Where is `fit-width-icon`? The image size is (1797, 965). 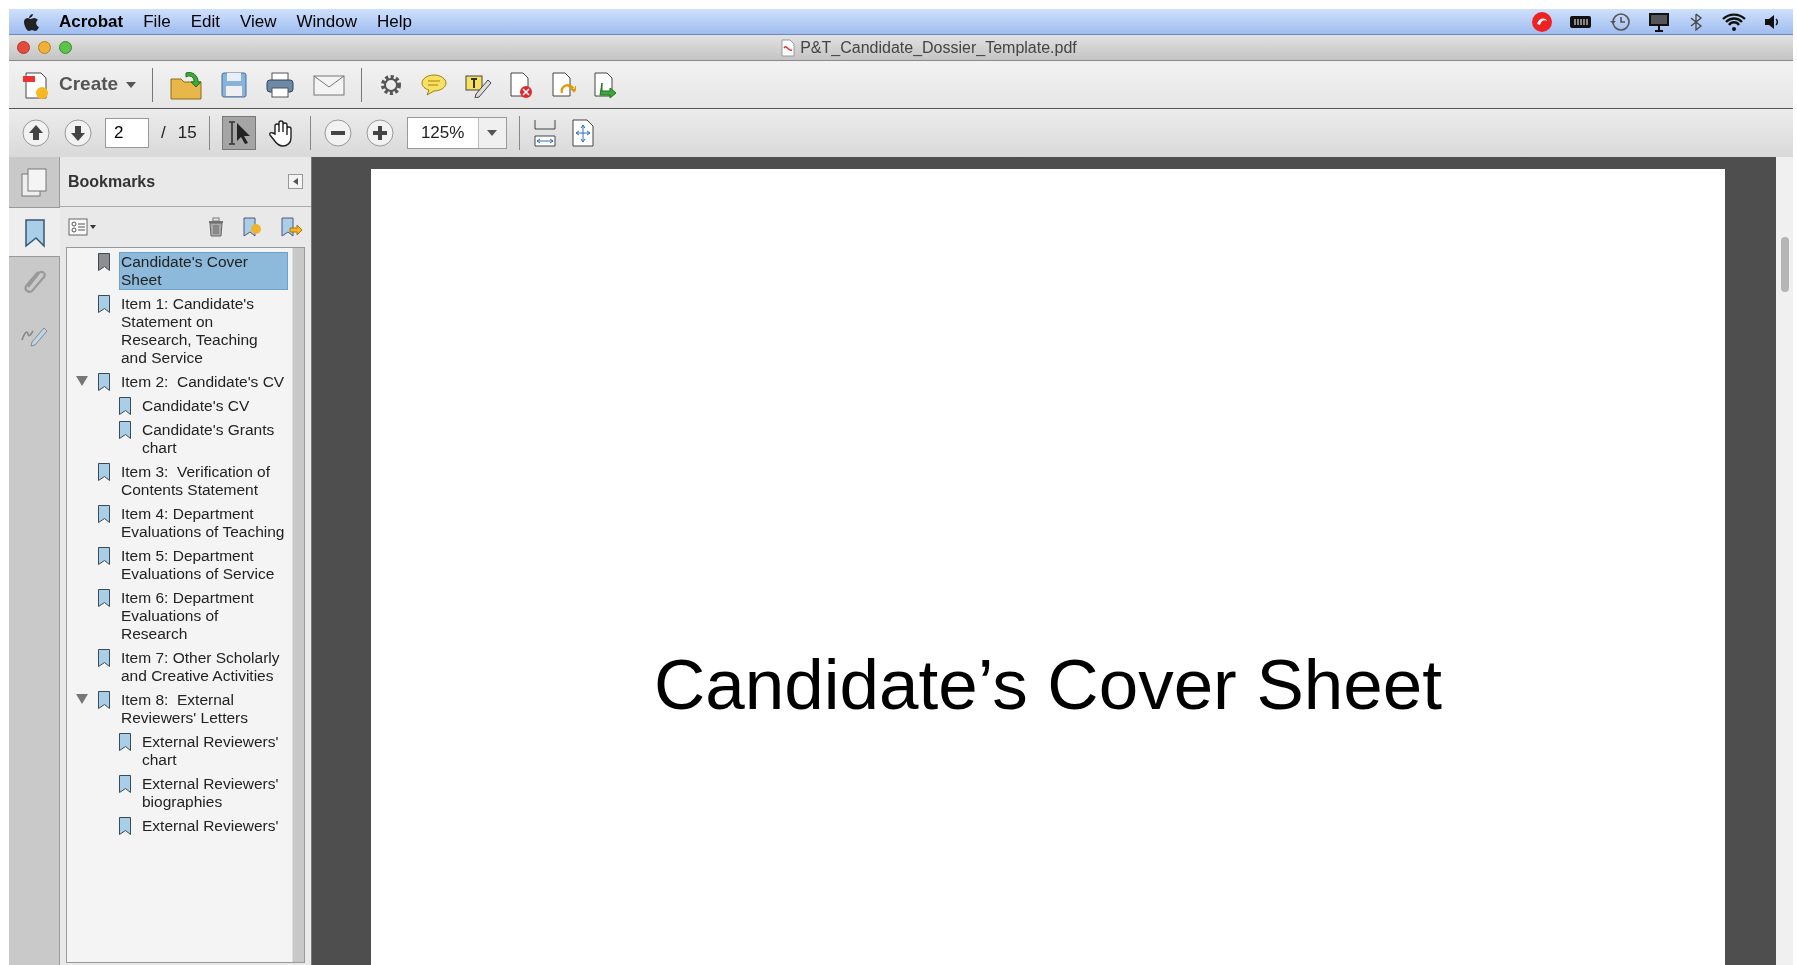 fit-width-icon is located at coordinates (544, 133).